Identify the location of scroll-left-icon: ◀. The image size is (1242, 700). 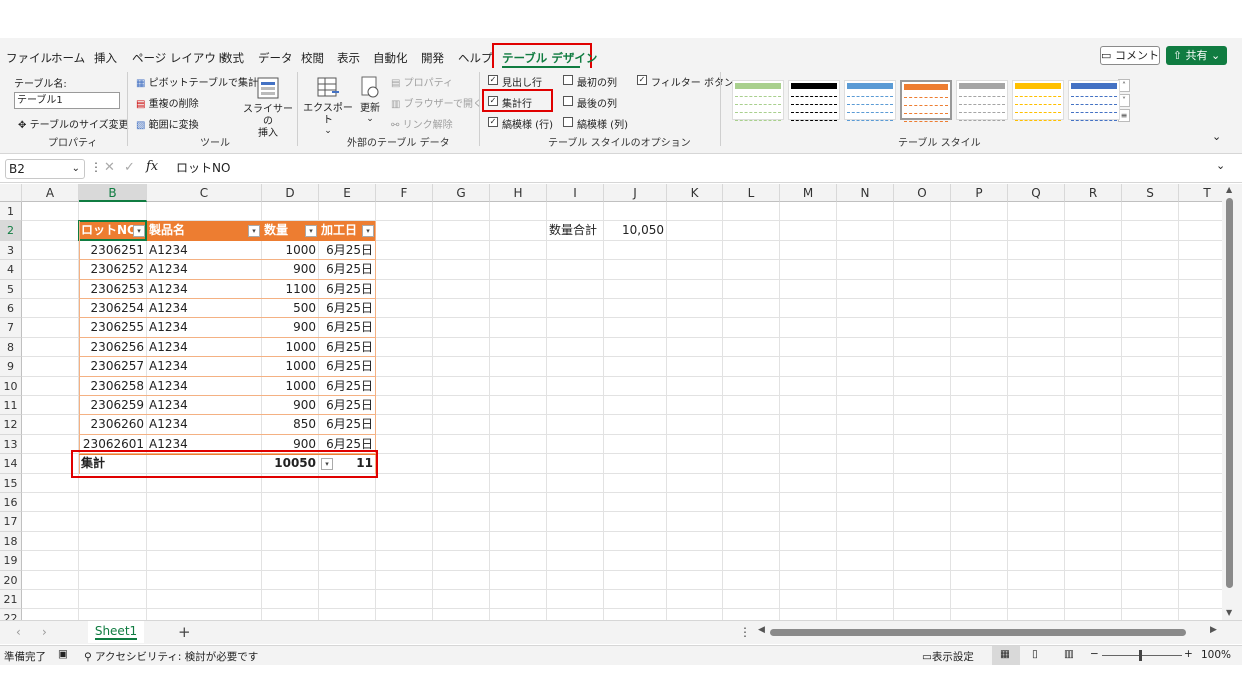
(761, 630).